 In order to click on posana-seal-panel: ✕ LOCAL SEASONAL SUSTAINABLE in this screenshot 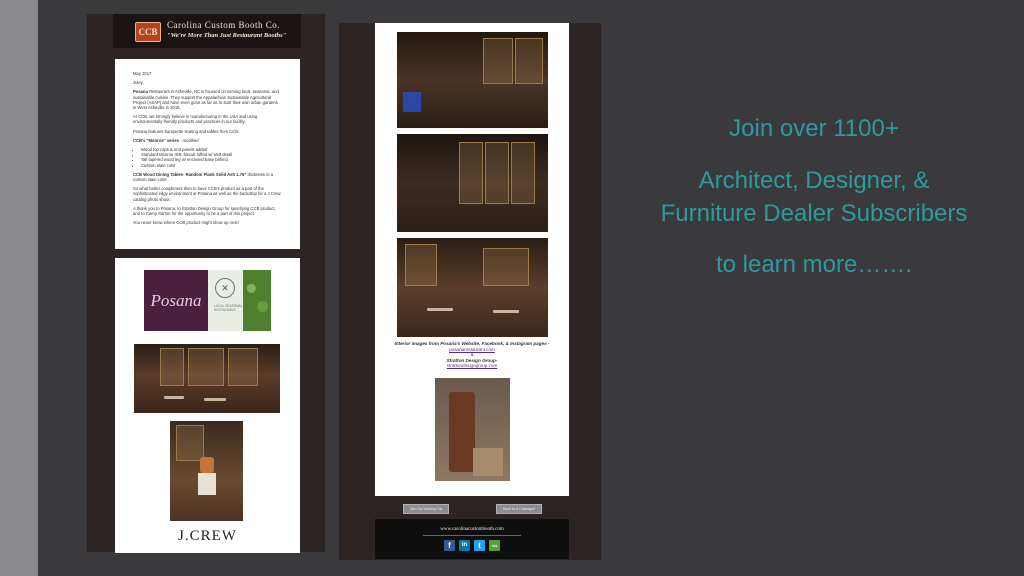, I will do `click(225, 300)`.